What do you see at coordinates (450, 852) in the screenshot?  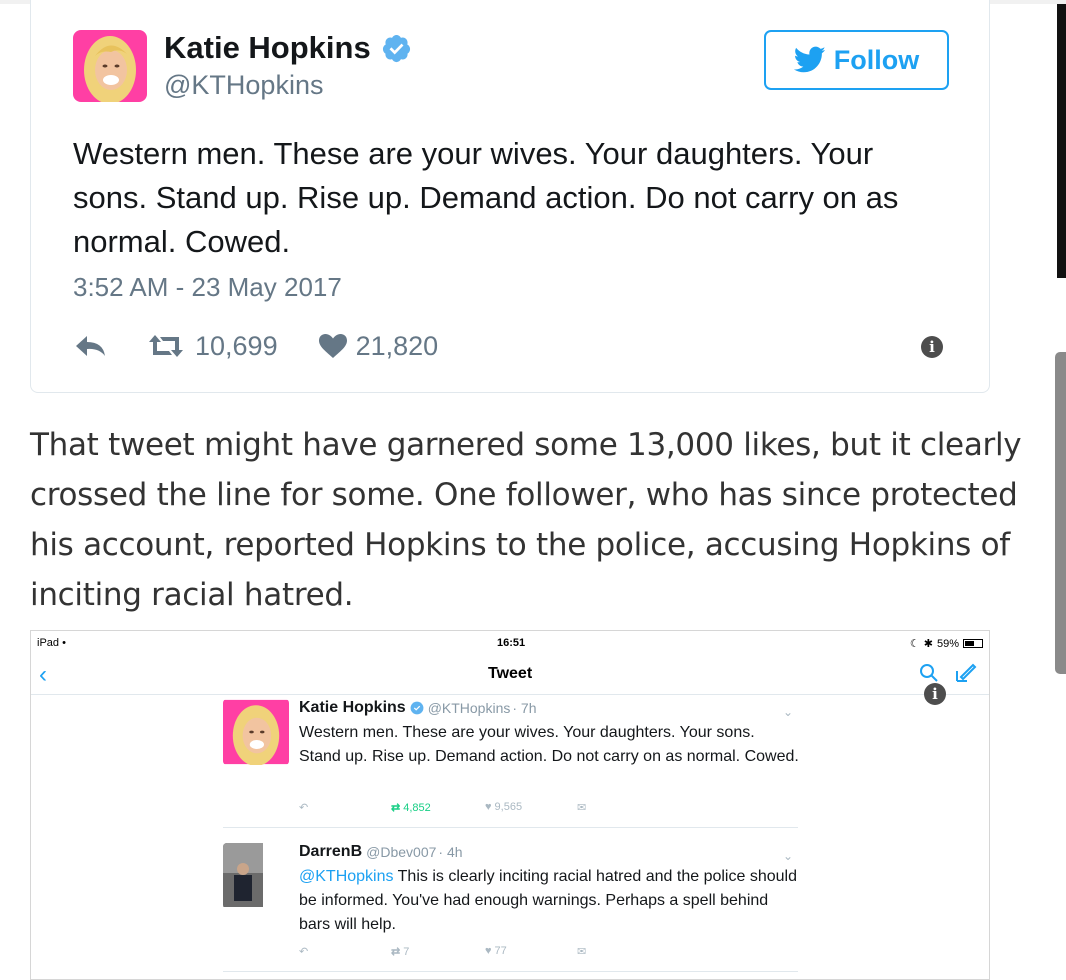 I see `tweet-age: · 4h` at bounding box center [450, 852].